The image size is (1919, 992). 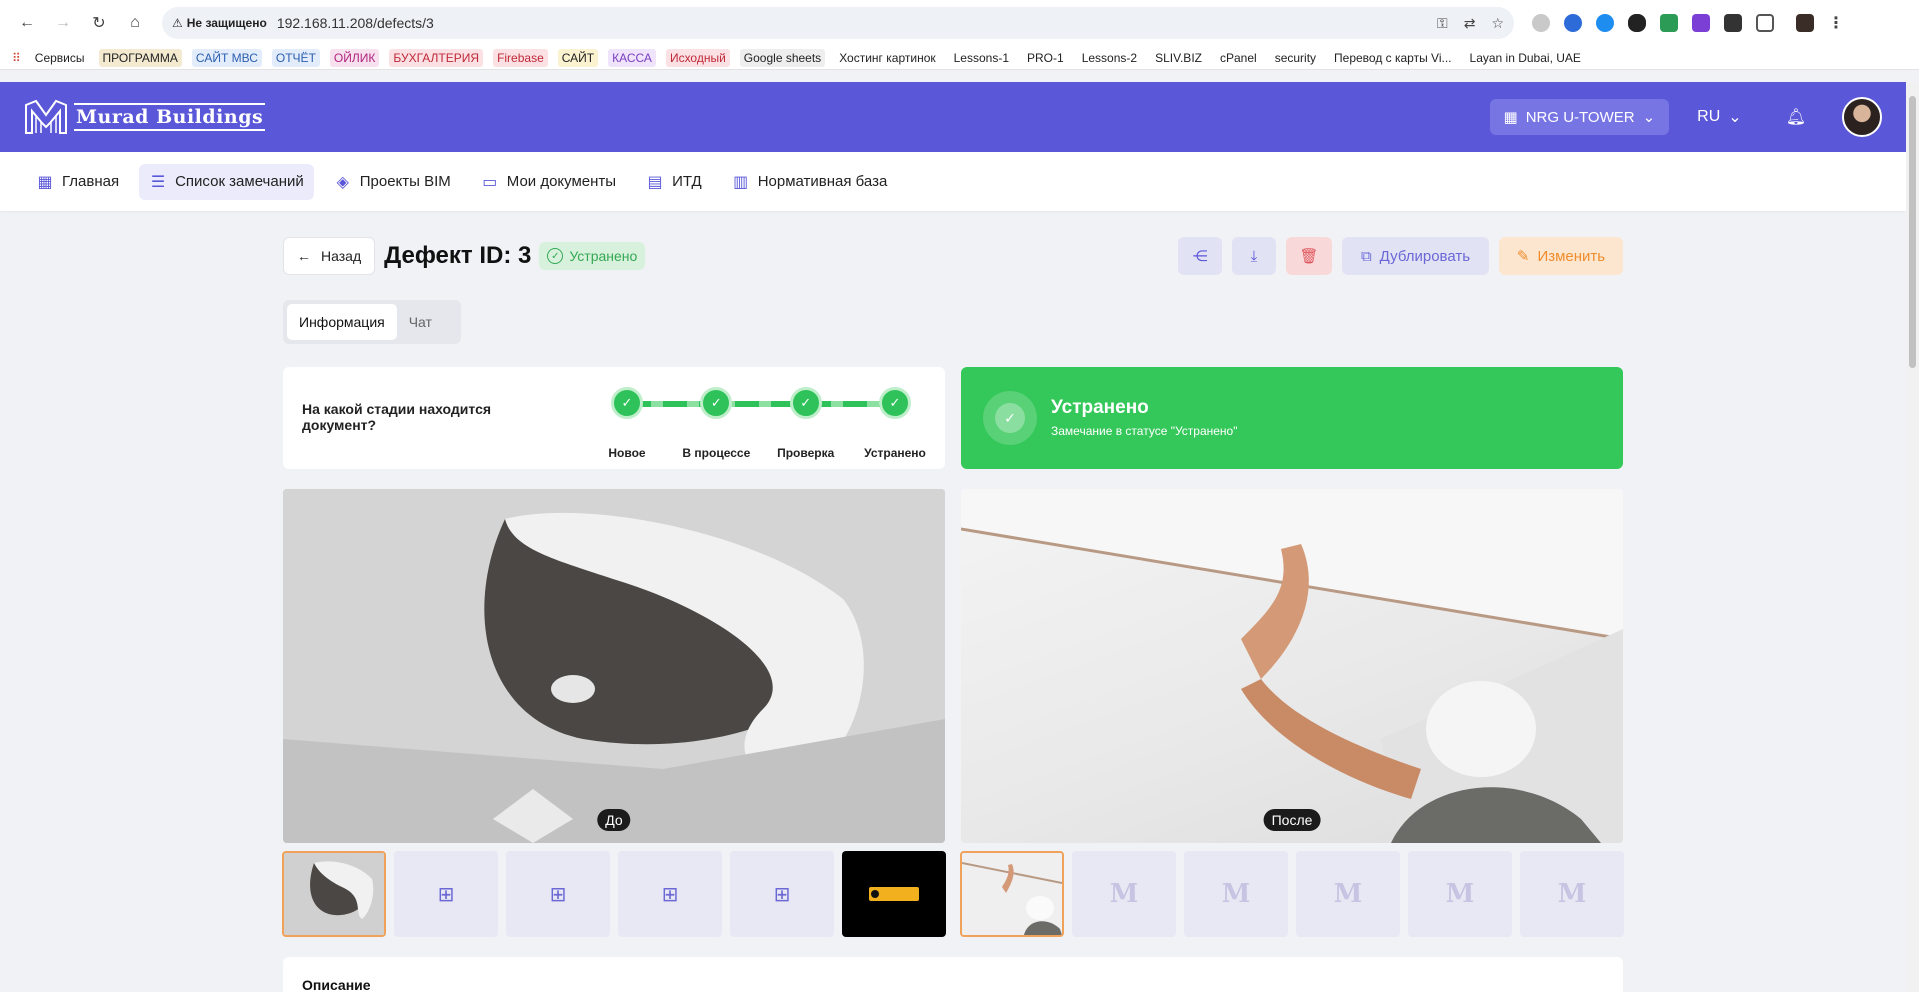 I want to click on status-card-subtitle: Замечание в статусе "Устранено", so click(x=1144, y=431).